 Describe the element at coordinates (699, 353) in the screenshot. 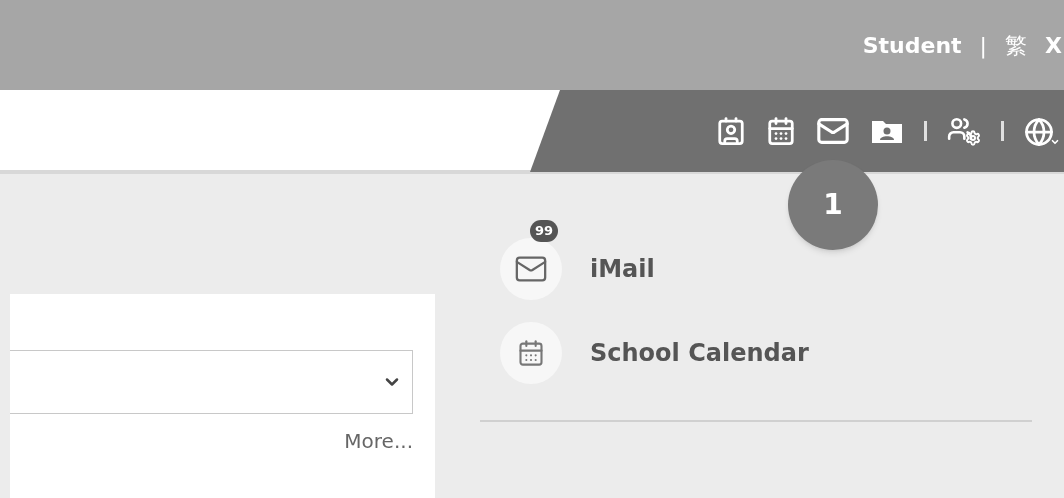

I see `app-label: School Calendar` at that location.